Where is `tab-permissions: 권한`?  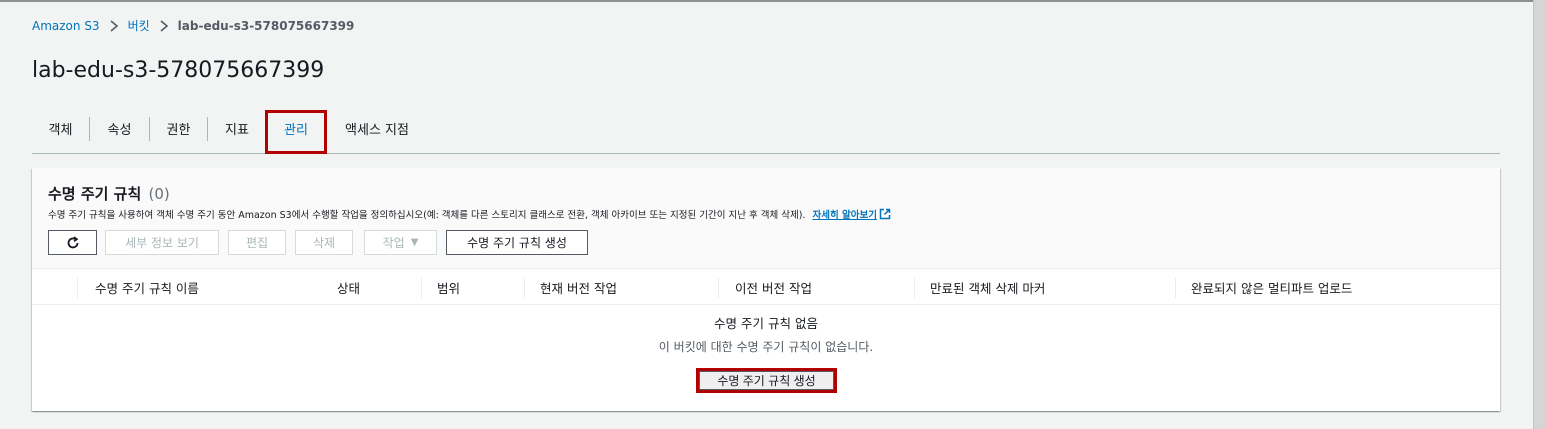 tab-permissions: 권한 is located at coordinates (178, 128).